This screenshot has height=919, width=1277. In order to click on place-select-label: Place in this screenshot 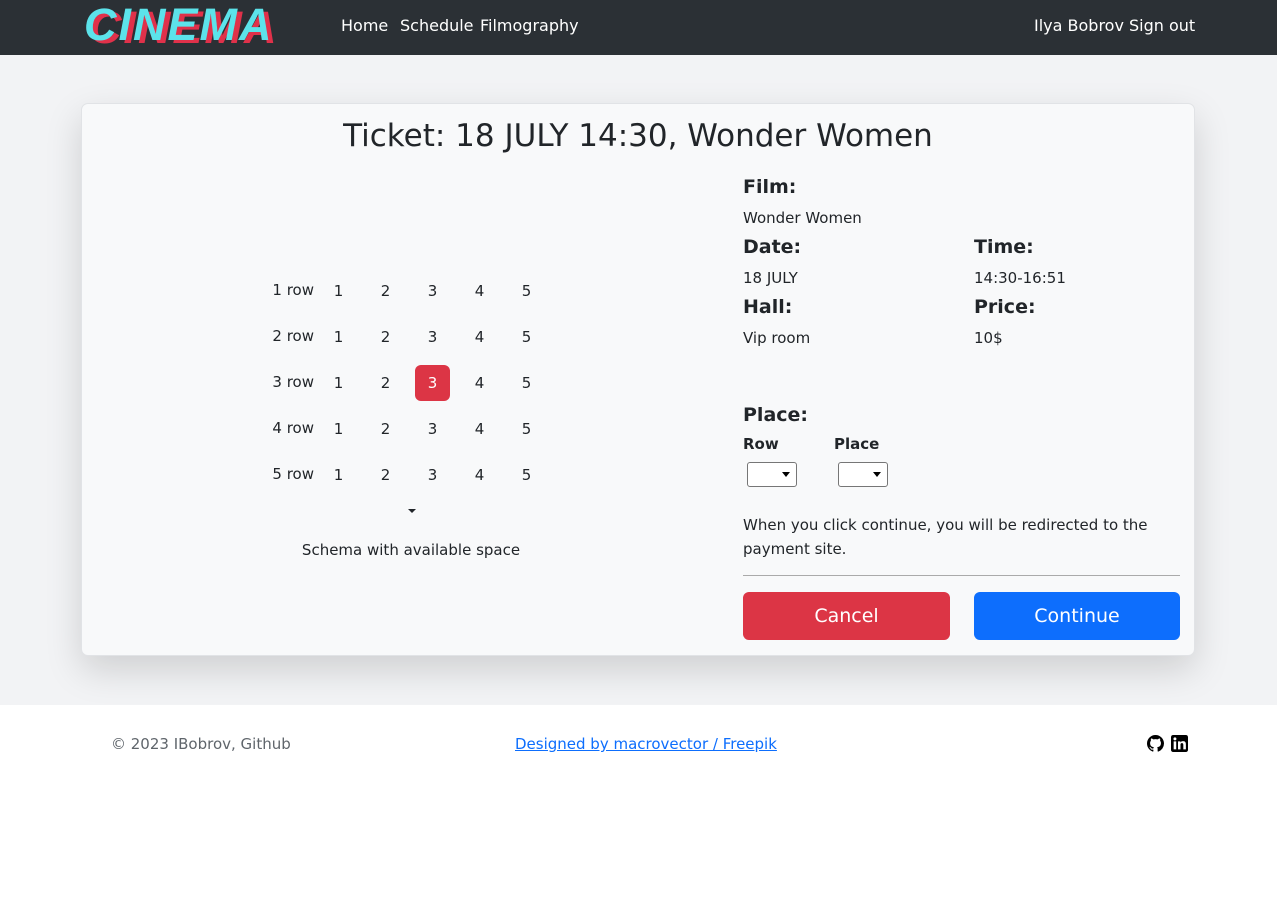, I will do `click(857, 444)`.